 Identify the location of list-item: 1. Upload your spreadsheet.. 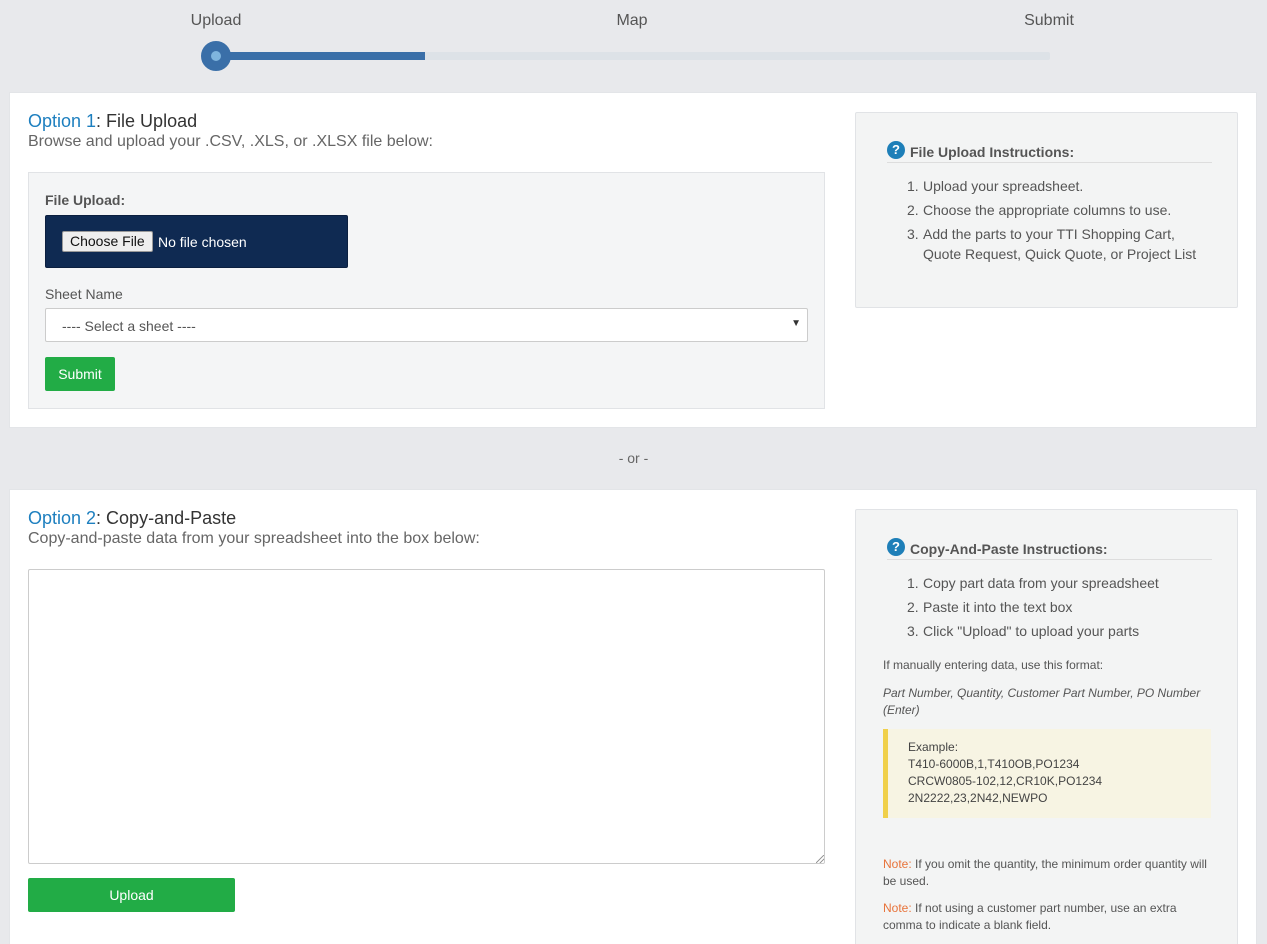
(995, 186).